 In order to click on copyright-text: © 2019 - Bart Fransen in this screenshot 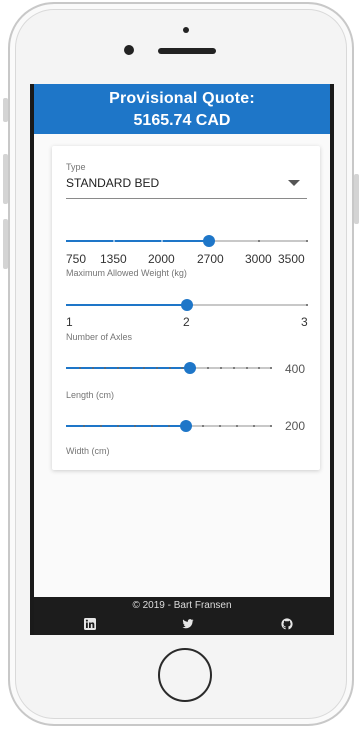, I will do `click(182, 605)`.